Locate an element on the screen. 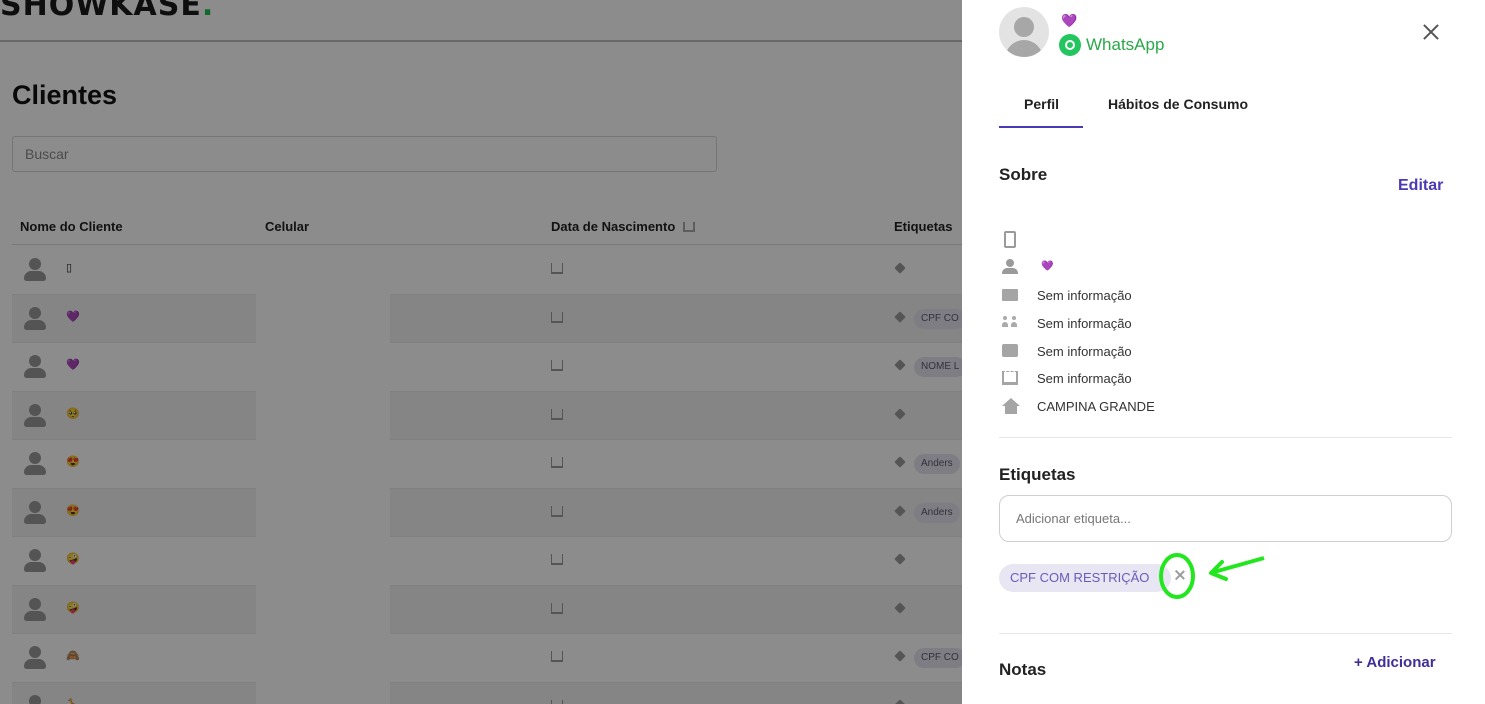 Image resolution: width=1485 pixels, height=704 pixels. notes-title: Notas is located at coordinates (1023, 669).